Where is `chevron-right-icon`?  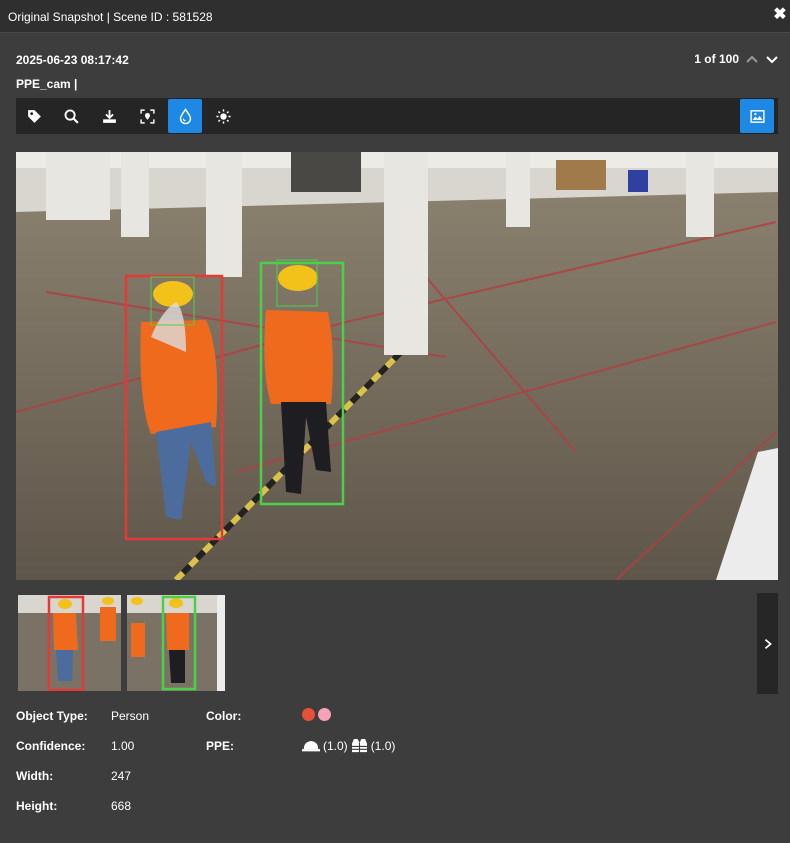
chevron-right-icon is located at coordinates (768, 643).